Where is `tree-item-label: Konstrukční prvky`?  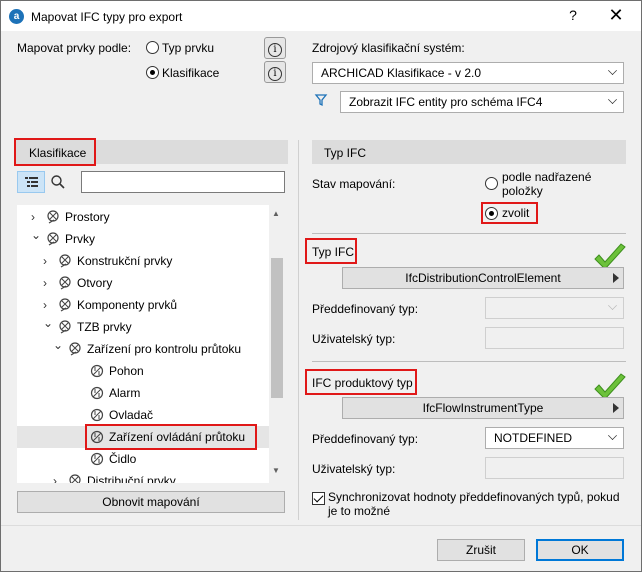 tree-item-label: Konstrukční prvky is located at coordinates (125, 261).